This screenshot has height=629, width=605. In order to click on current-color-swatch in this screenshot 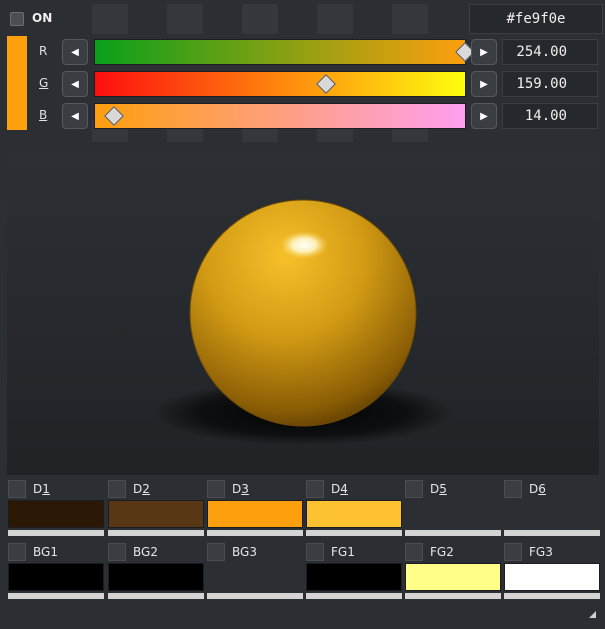, I will do `click(17, 83)`.